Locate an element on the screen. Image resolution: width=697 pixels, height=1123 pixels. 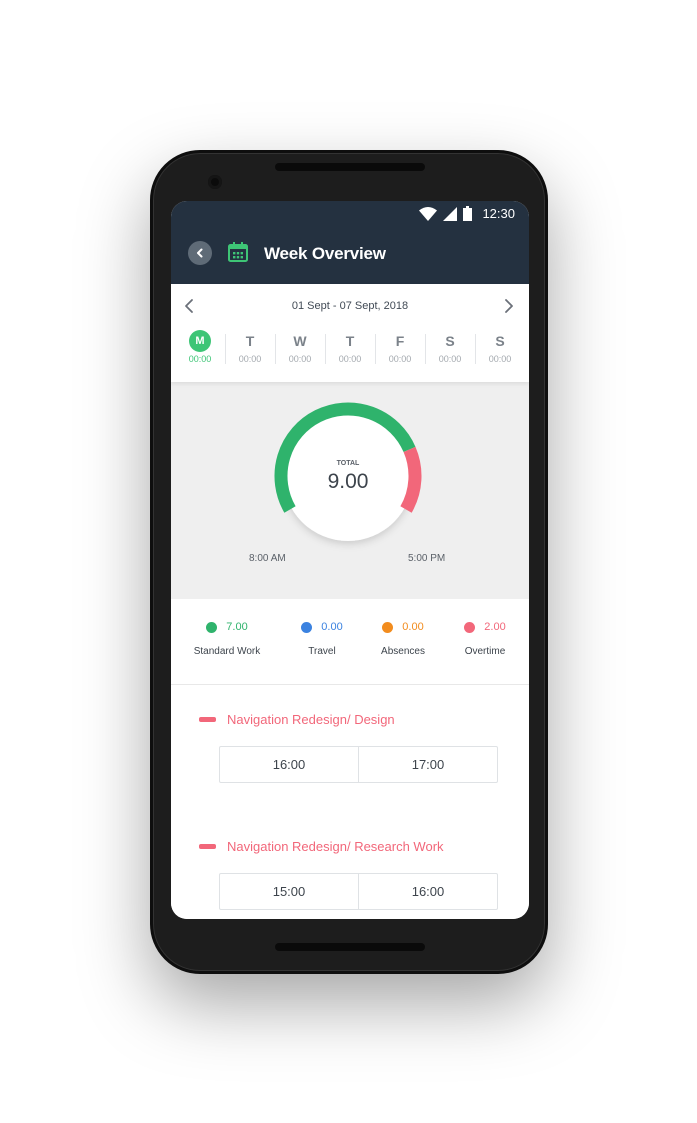
project-name: Navigation Redesign/ Design is located at coordinates (311, 719).